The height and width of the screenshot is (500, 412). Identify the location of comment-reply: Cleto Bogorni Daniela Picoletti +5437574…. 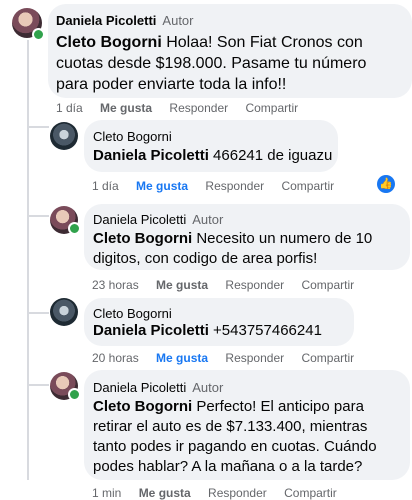
(206, 333).